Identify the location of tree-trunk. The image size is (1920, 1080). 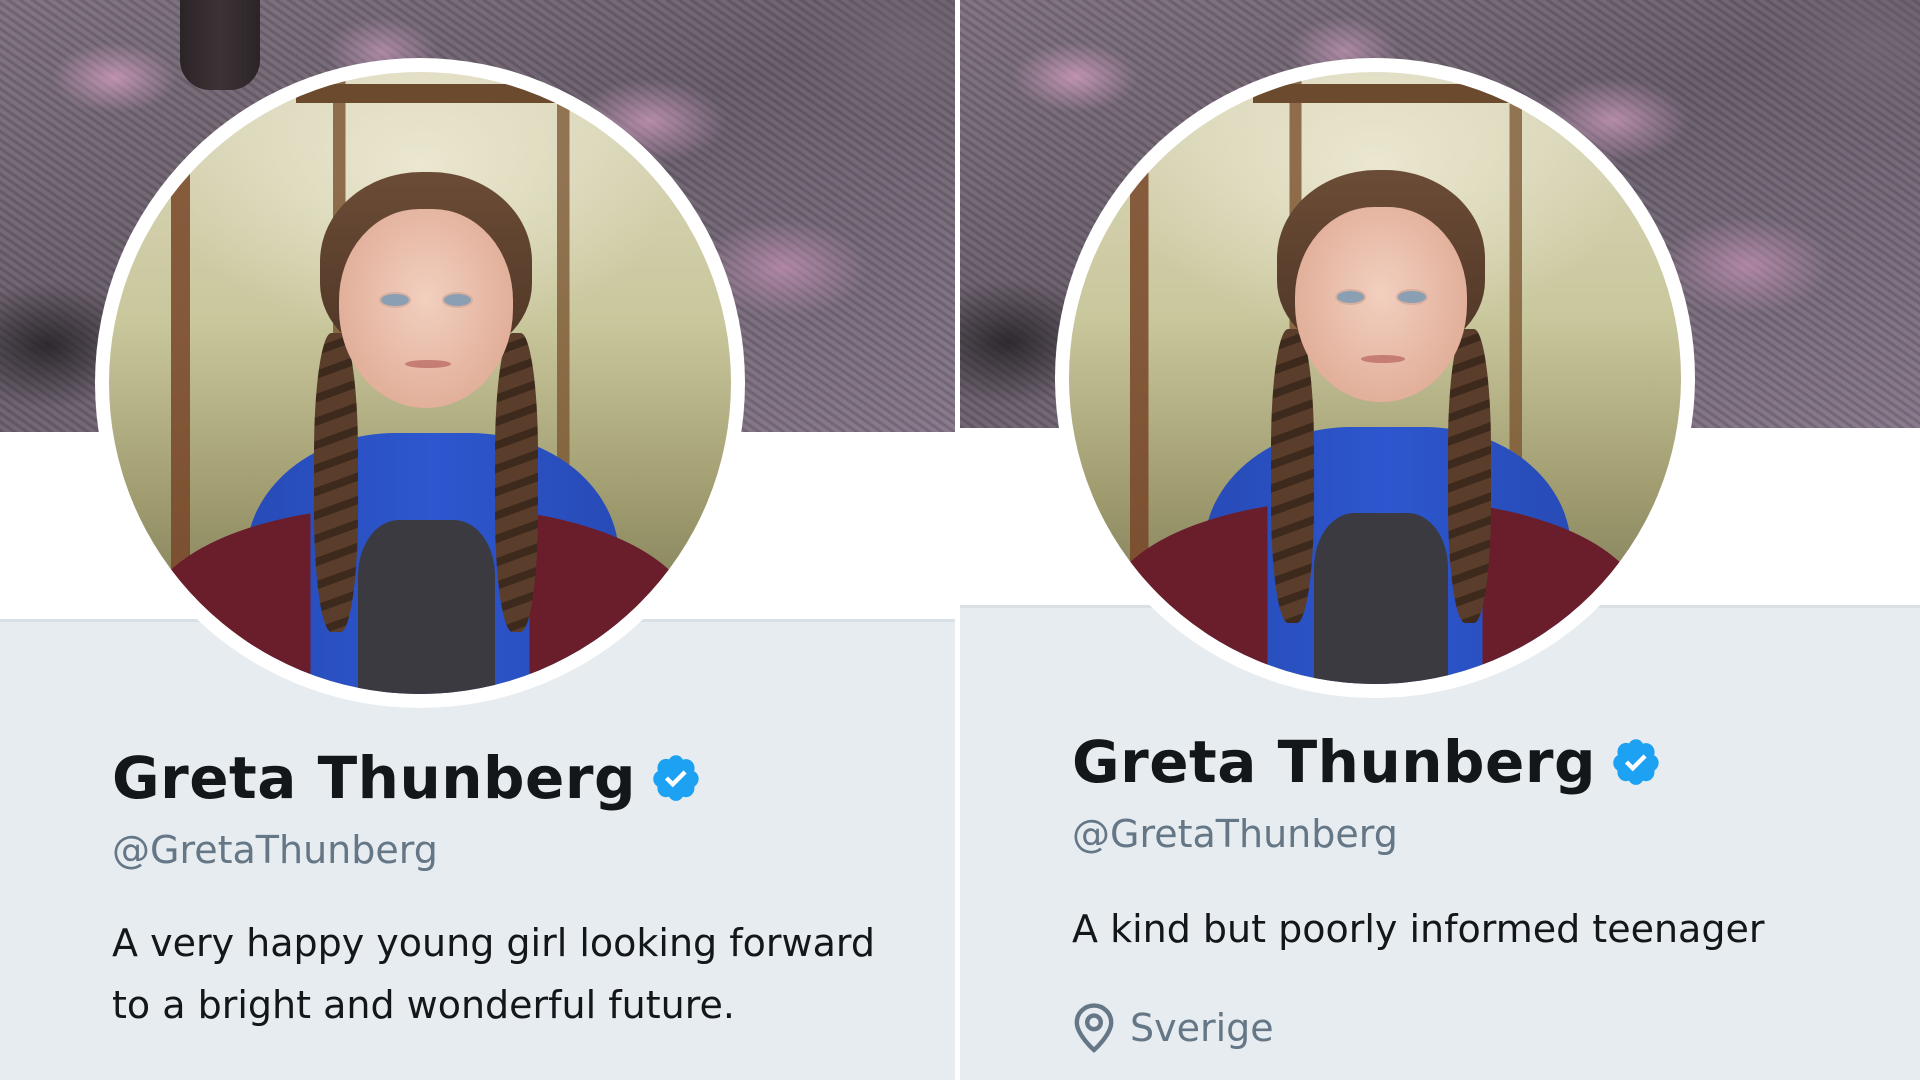
(220, 45).